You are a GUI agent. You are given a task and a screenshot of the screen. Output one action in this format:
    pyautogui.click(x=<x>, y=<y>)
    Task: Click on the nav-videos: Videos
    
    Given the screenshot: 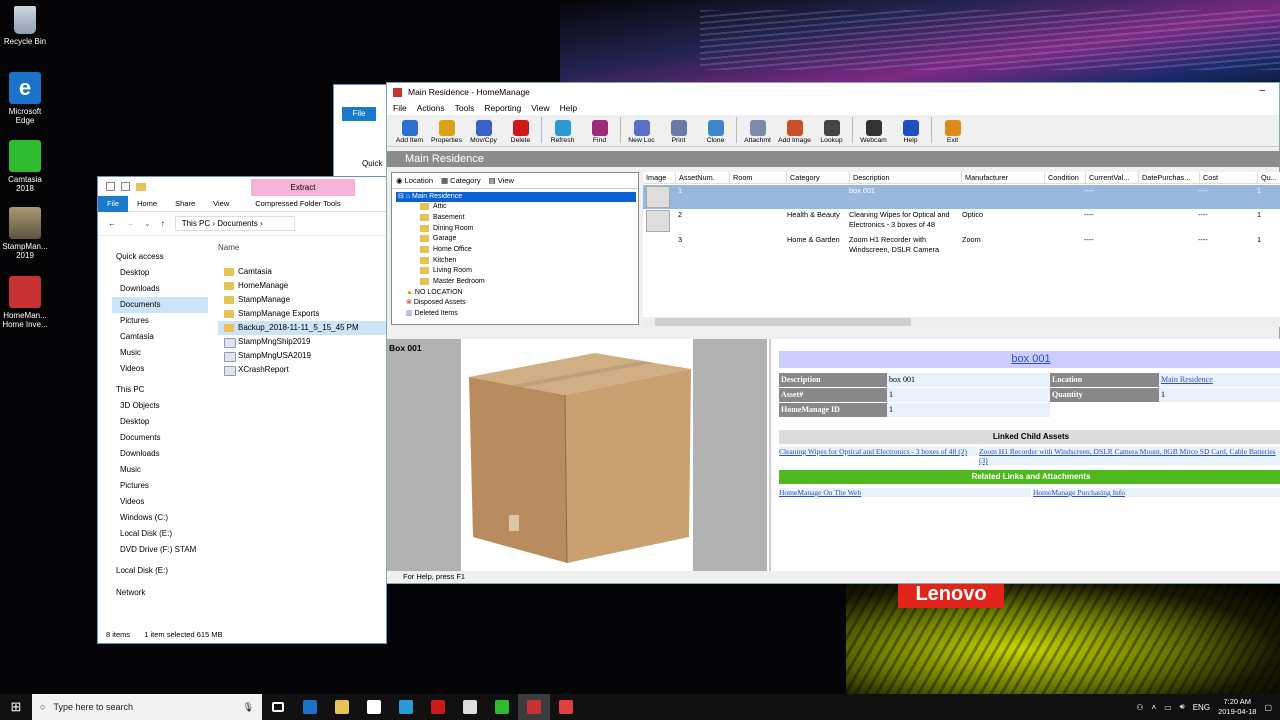 What is the action you would take?
    pyautogui.click(x=132, y=369)
    